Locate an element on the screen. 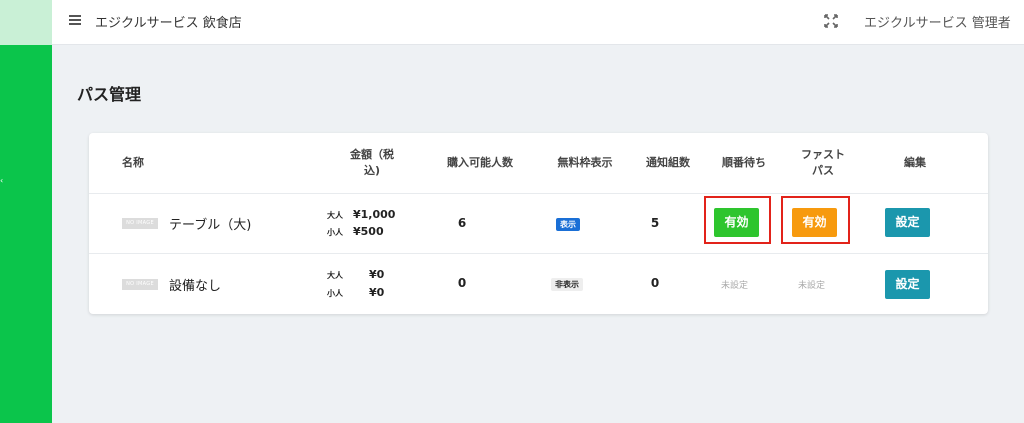 The width and height of the screenshot is (1024, 423). shop-name: エジクルサービス 飲食店 is located at coordinates (168, 23).